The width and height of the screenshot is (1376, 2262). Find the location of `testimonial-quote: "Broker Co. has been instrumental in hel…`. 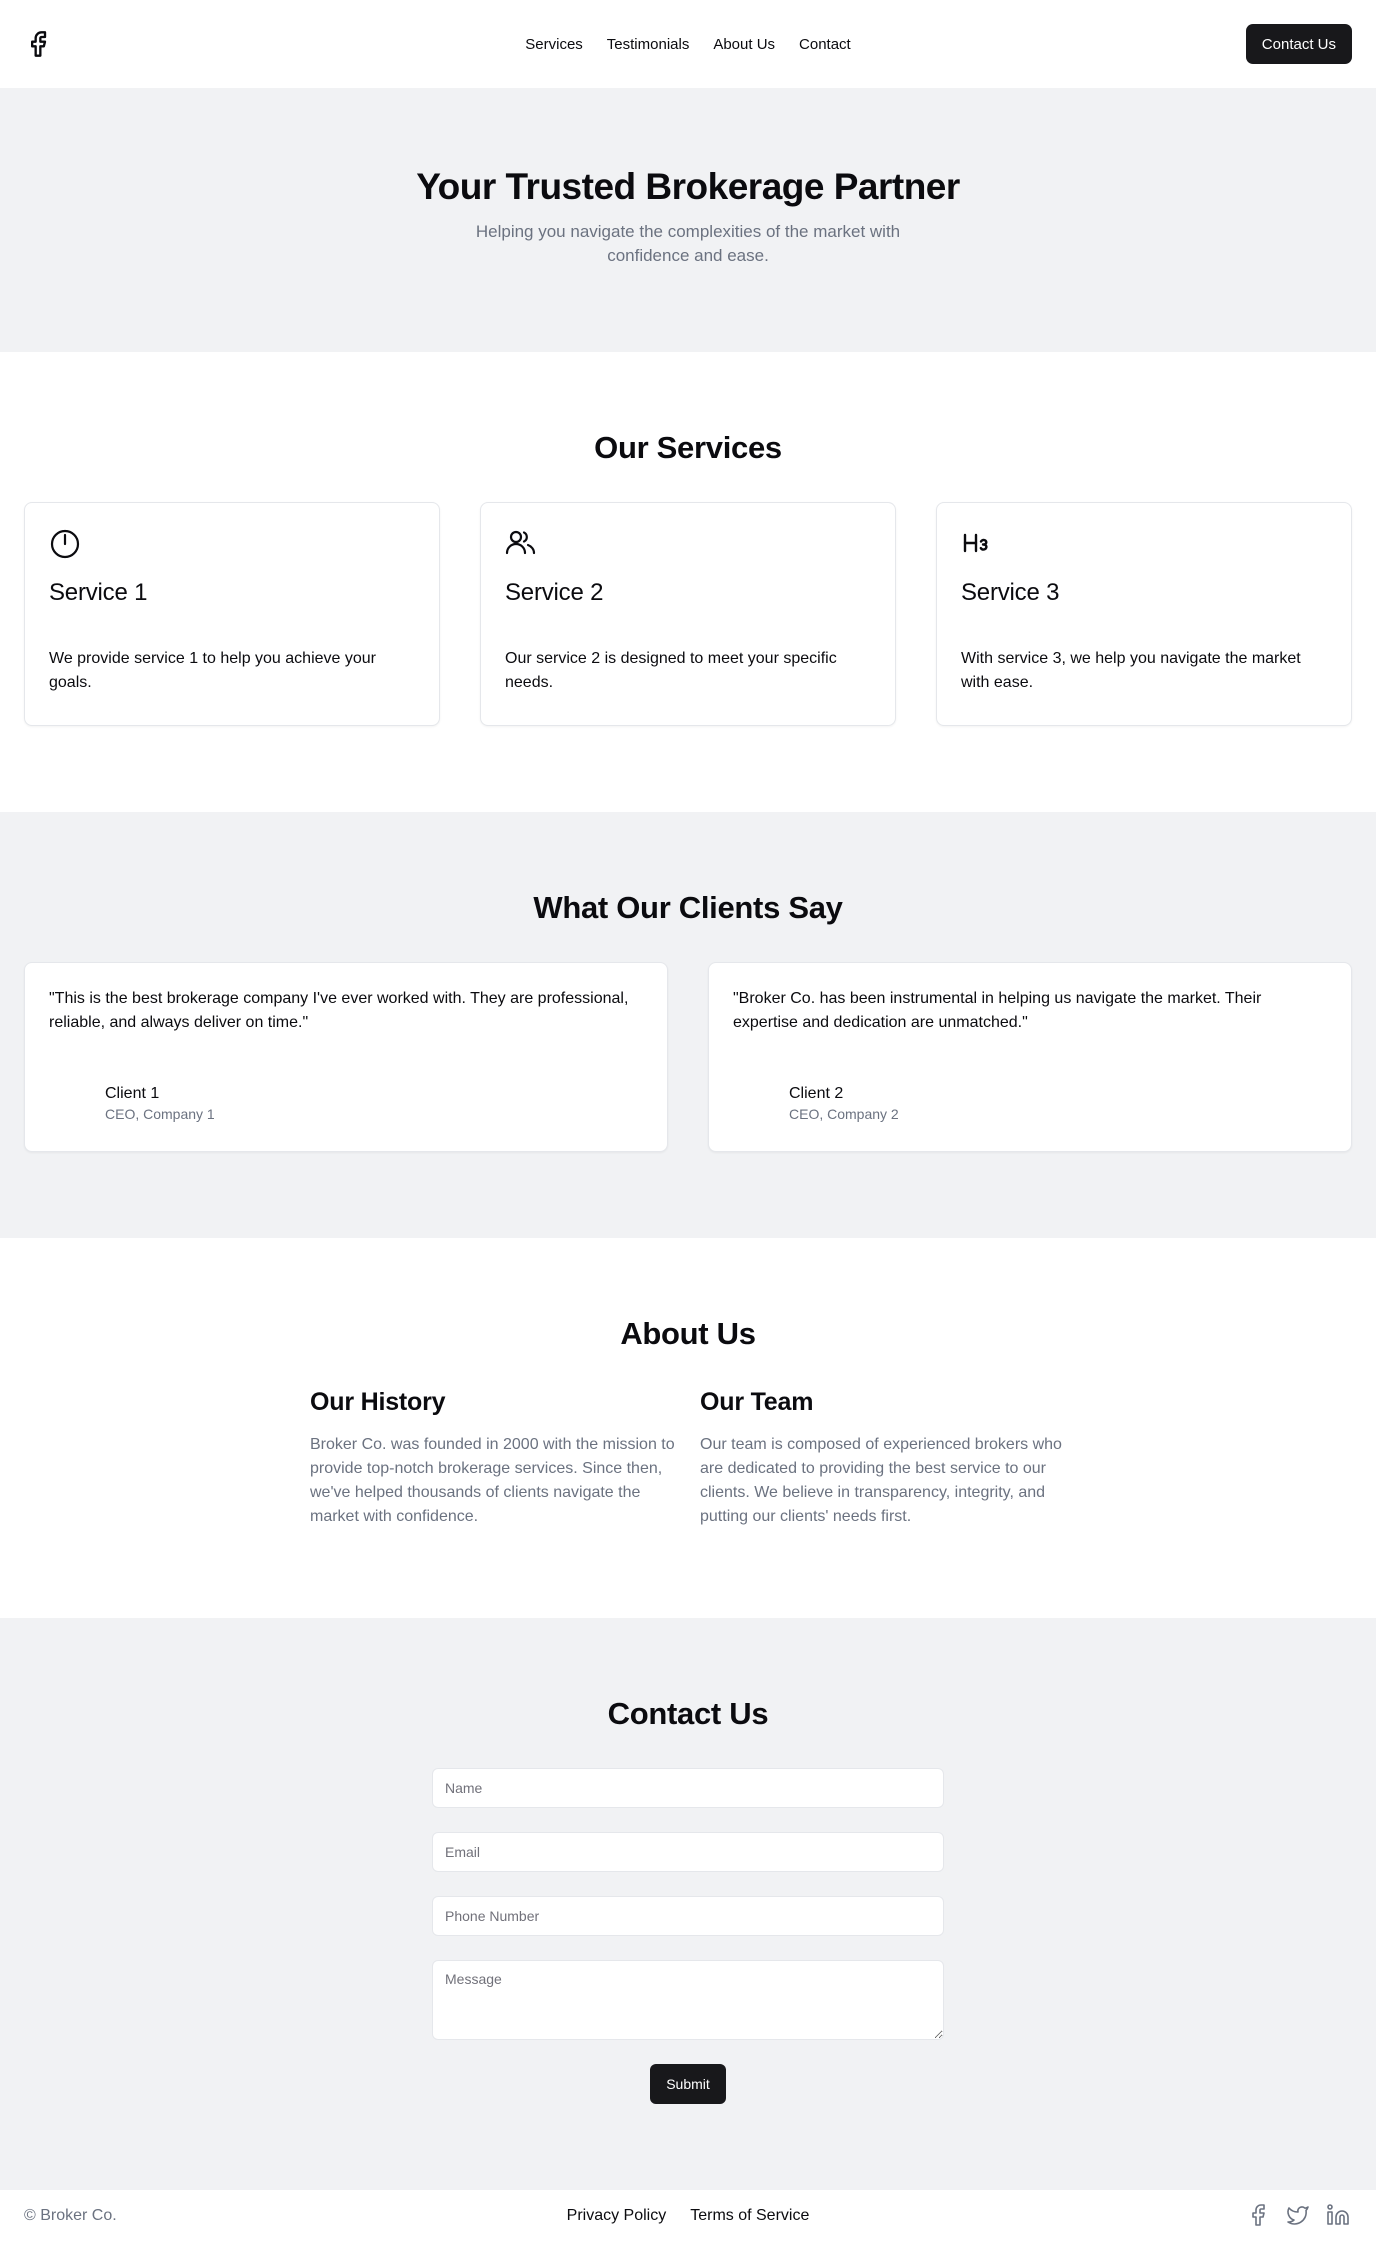

testimonial-quote: "Broker Co. has been instrumental in hel… is located at coordinates (997, 1010).